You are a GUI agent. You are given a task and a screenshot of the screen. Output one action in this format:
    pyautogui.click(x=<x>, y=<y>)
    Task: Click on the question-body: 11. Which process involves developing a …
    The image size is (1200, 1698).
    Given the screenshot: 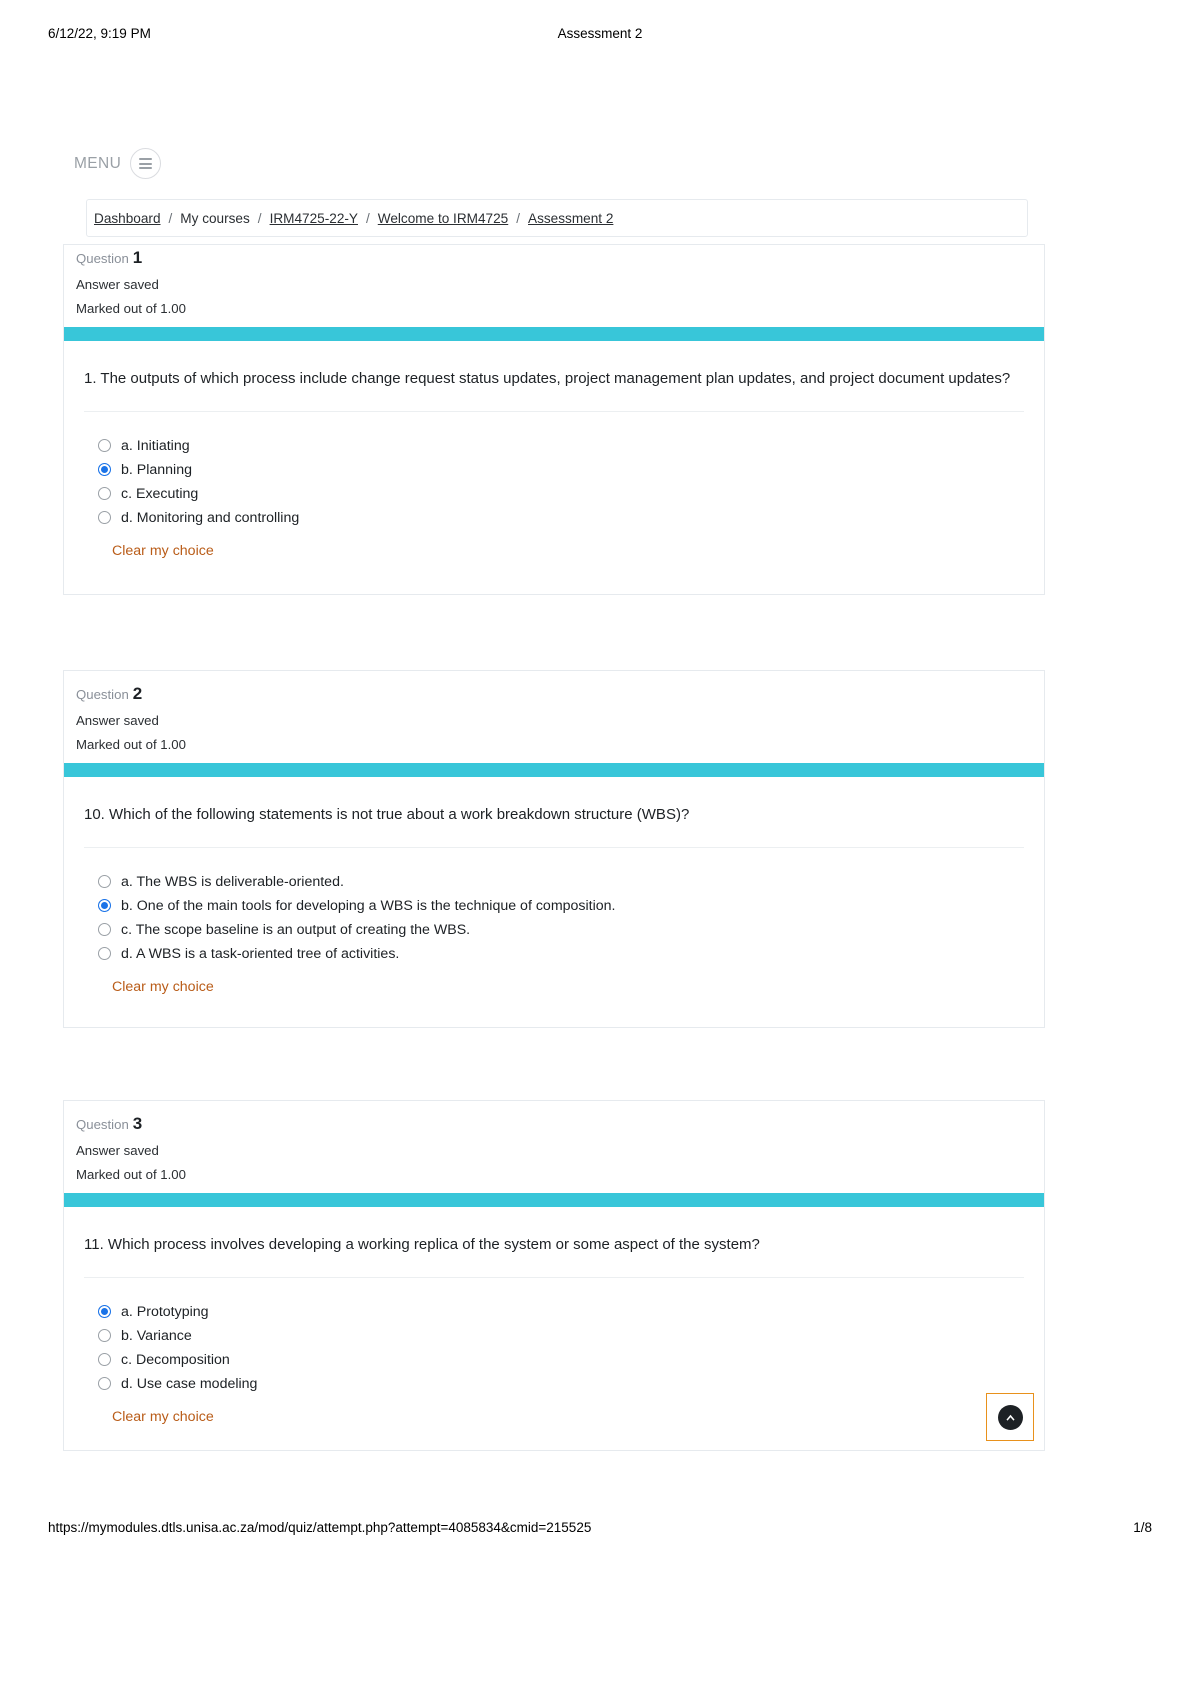 What is the action you would take?
    pyautogui.click(x=554, y=1327)
    